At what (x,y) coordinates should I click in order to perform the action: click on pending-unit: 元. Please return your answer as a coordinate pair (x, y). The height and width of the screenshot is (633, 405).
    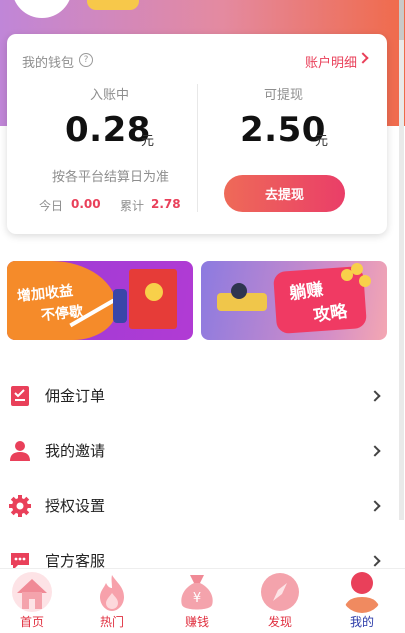
    Looking at the image, I should click on (148, 141).